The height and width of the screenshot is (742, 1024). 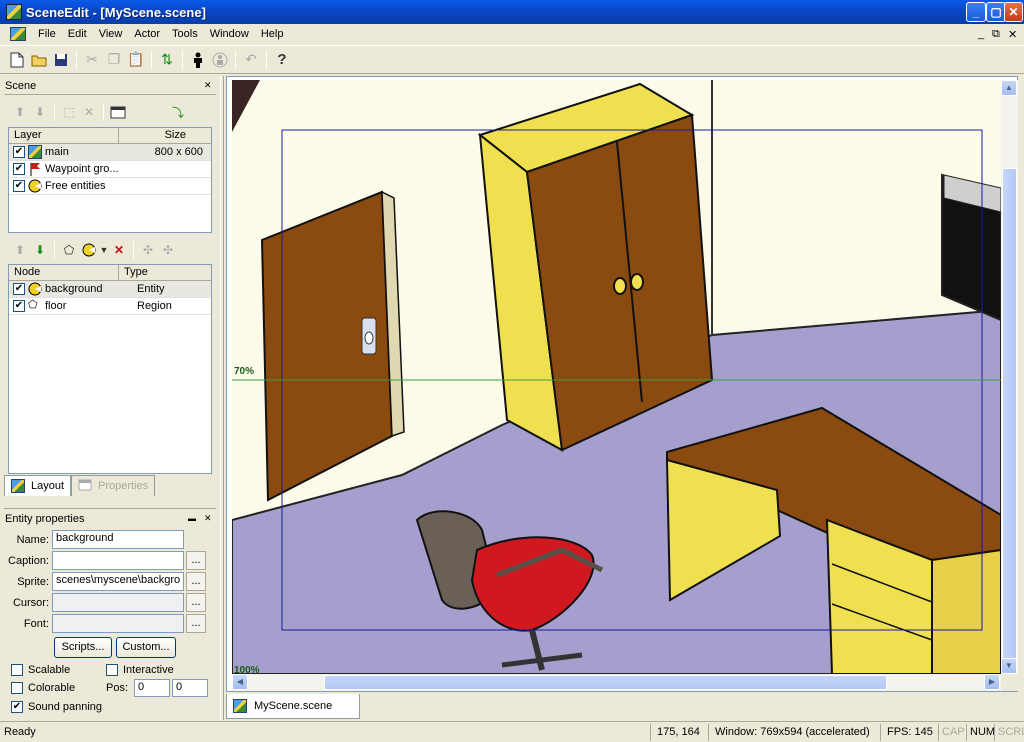 I want to click on new-layer-icon: ⬚, so click(x=69, y=112).